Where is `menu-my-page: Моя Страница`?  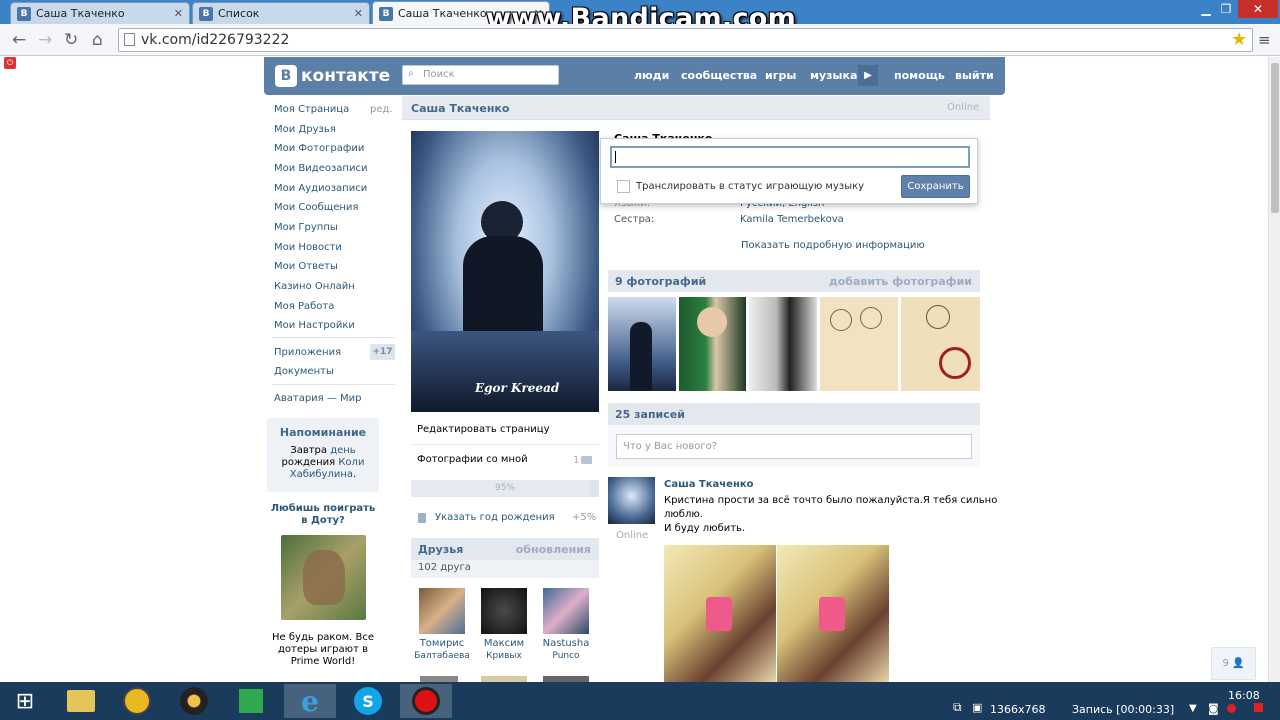
menu-my-page: Моя Страница is located at coordinates (311, 109).